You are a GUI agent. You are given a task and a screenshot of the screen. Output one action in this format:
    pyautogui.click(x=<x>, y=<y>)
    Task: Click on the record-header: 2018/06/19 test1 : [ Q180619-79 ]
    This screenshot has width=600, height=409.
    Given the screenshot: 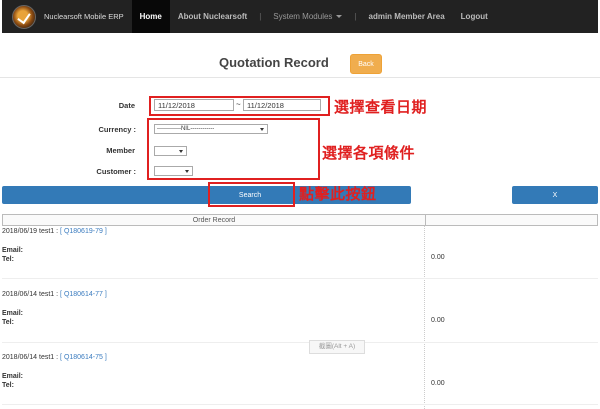 What is the action you would take?
    pyautogui.click(x=54, y=231)
    